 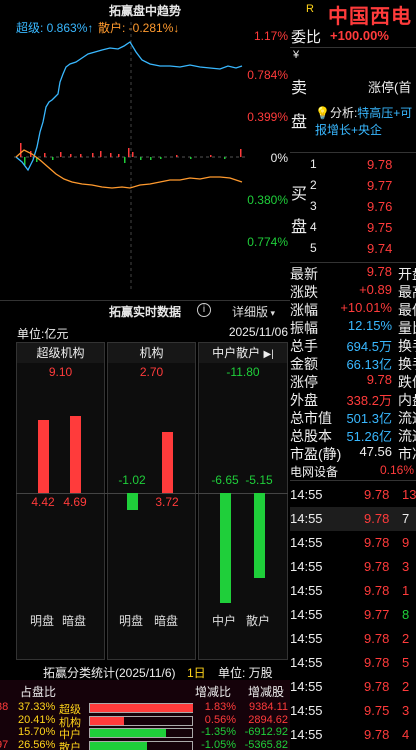 What do you see at coordinates (370, 14) in the screenshot?
I see `stock-name: 中国西电` at bounding box center [370, 14].